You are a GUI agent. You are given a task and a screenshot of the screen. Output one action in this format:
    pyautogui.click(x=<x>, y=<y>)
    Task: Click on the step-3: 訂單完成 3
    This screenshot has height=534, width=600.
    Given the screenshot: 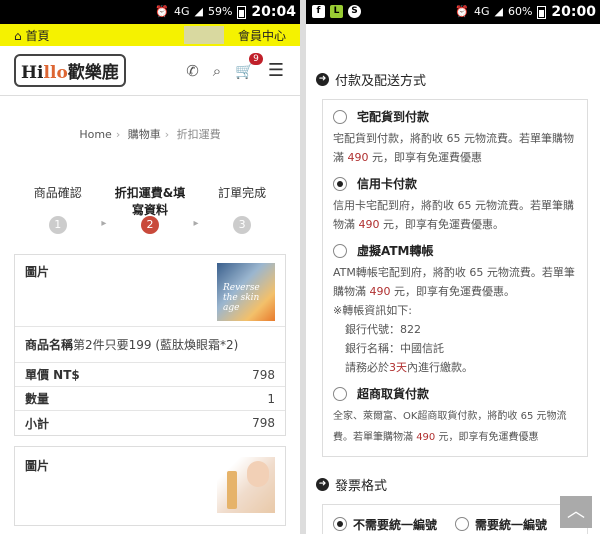 What is the action you would take?
    pyautogui.click(x=242, y=209)
    